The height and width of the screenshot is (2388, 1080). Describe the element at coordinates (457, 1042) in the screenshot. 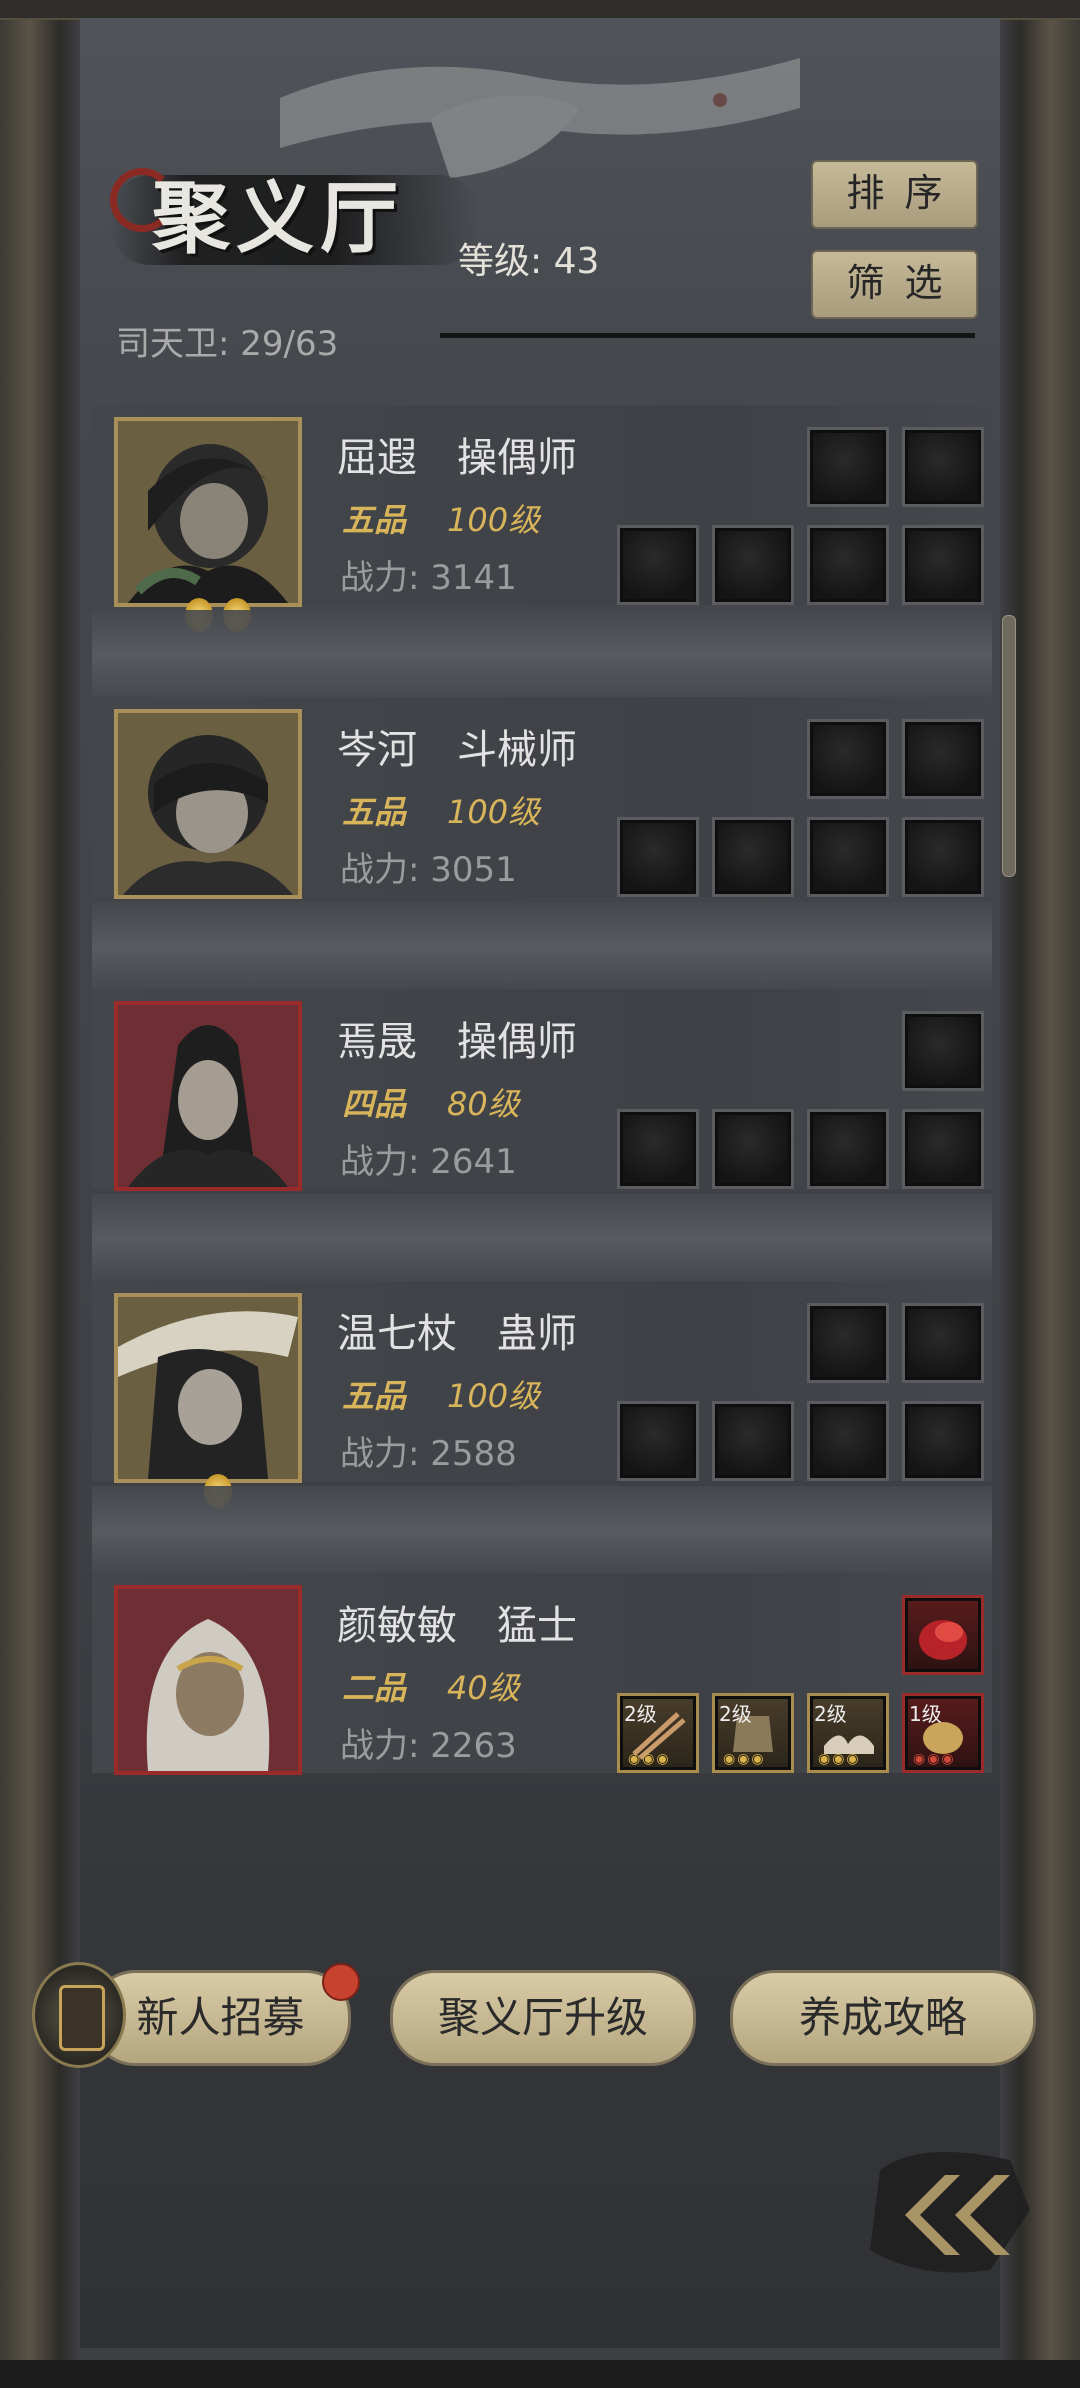

I see `hero-name: 焉晟 操偶师` at that location.